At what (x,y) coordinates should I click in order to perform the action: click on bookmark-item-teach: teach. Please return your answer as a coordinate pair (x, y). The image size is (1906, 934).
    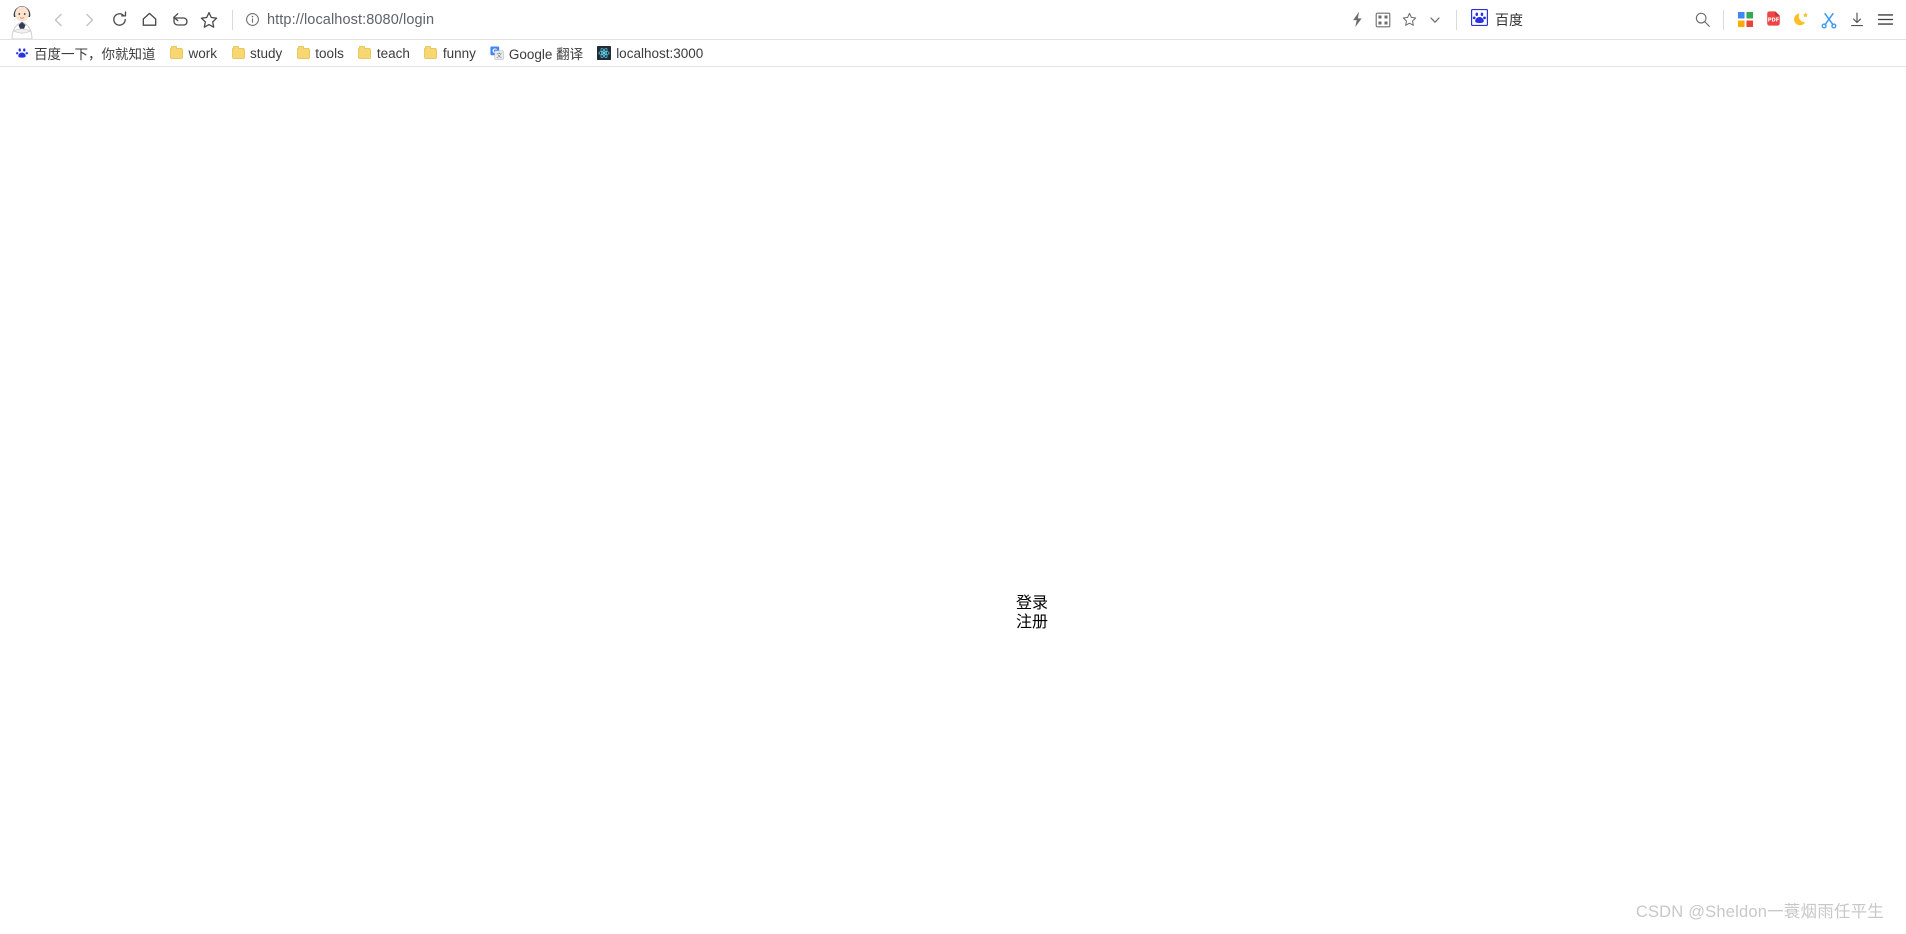
    Looking at the image, I should click on (384, 53).